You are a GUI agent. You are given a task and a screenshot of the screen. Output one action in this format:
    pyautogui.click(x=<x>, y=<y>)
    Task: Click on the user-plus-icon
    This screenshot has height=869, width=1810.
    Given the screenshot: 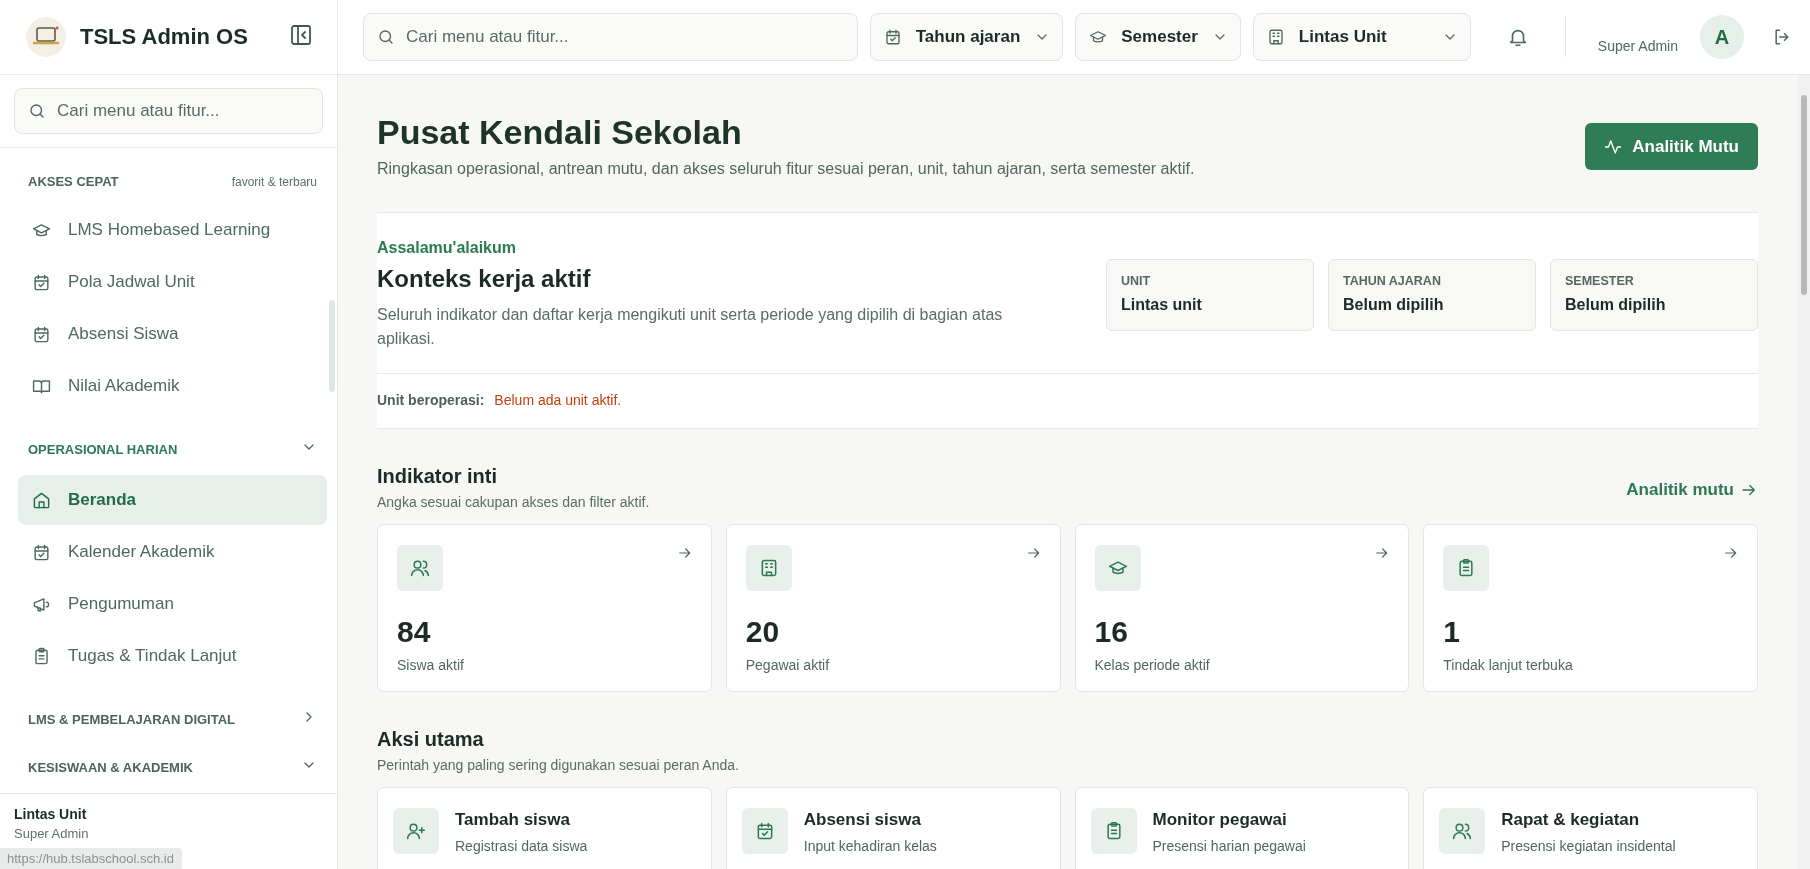 What is the action you would take?
    pyautogui.click(x=416, y=831)
    